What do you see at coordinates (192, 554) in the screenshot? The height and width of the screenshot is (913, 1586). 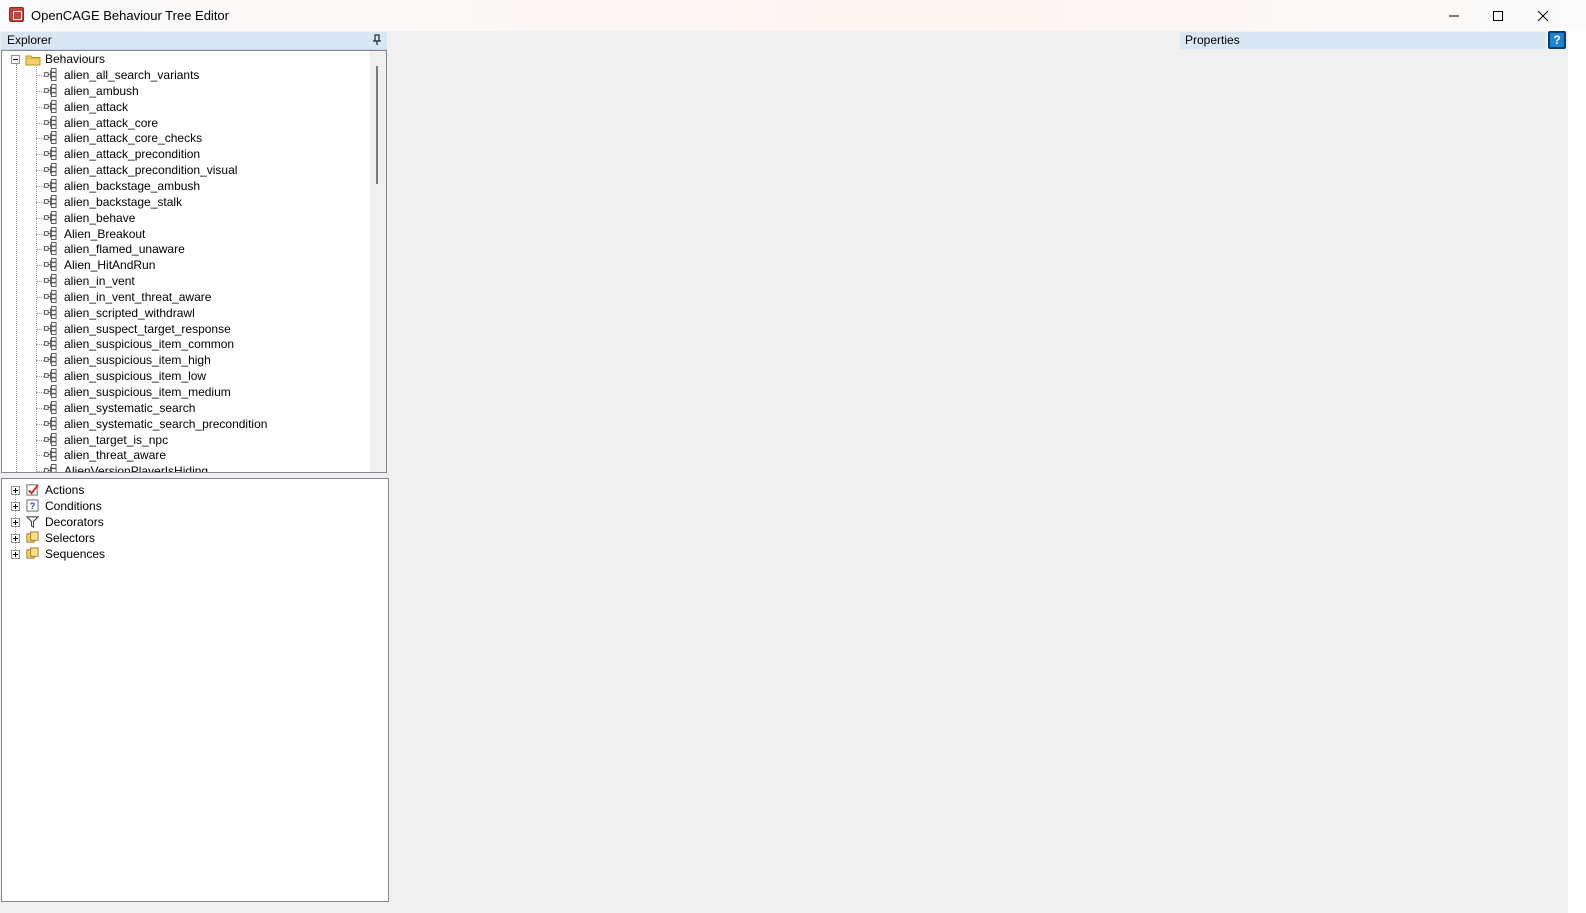 I see `category-item-sequences: Sequences` at bounding box center [192, 554].